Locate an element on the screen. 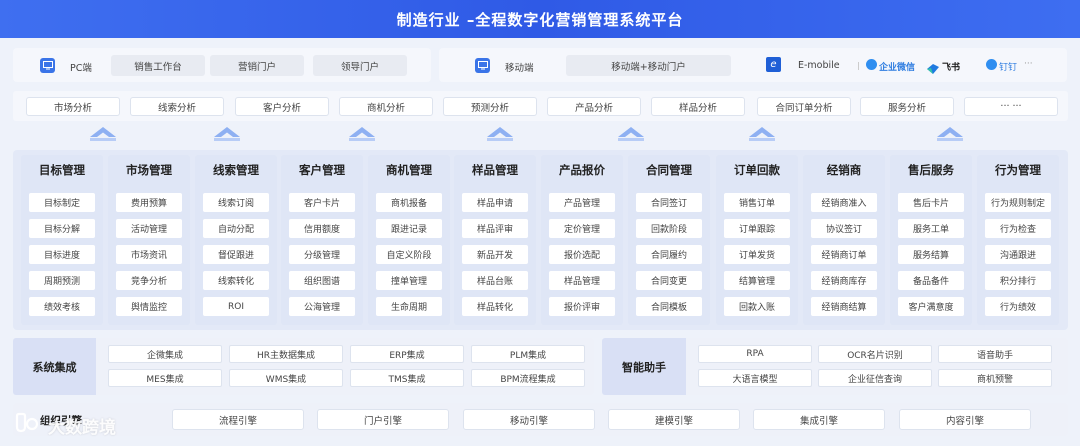 This screenshot has width=1080, height=446. integration-item: 企微集成 is located at coordinates (165, 354).